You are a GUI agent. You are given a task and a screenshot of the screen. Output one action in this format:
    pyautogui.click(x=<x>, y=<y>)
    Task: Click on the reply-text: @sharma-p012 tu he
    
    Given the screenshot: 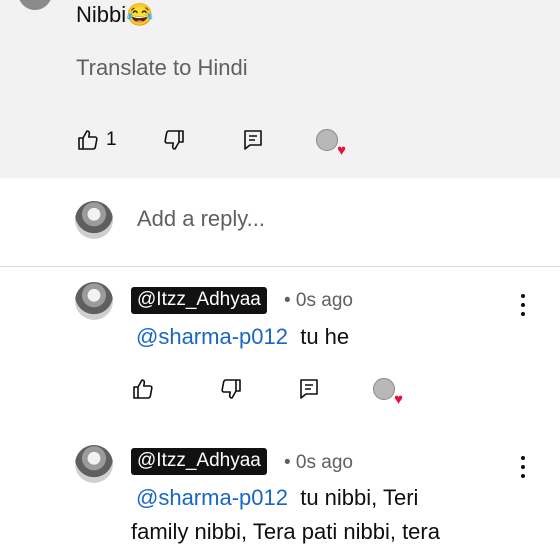 What is the action you would take?
    pyautogui.click(x=316, y=337)
    